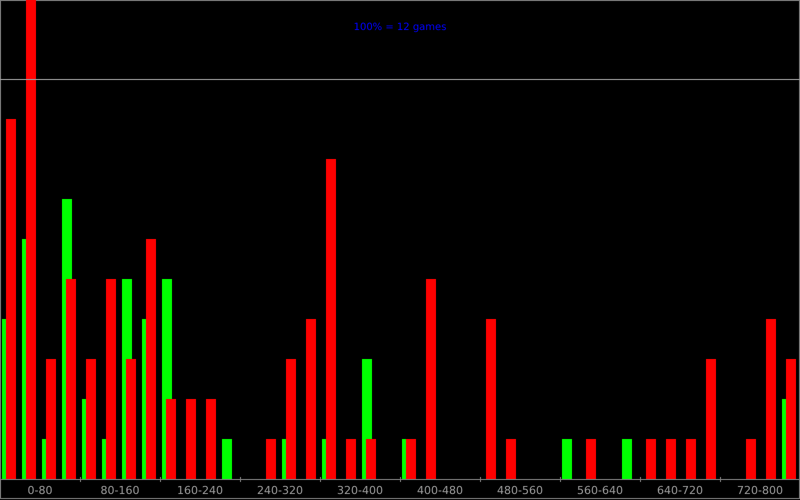  I want to click on axis-label: 720-800, so click(760, 490).